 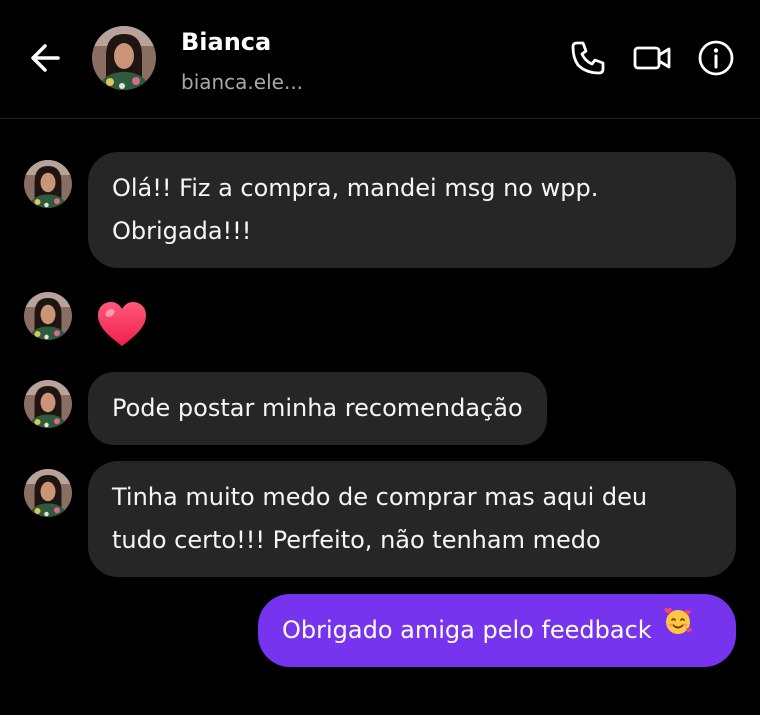 I want to click on video-camera-icon, so click(x=652, y=58).